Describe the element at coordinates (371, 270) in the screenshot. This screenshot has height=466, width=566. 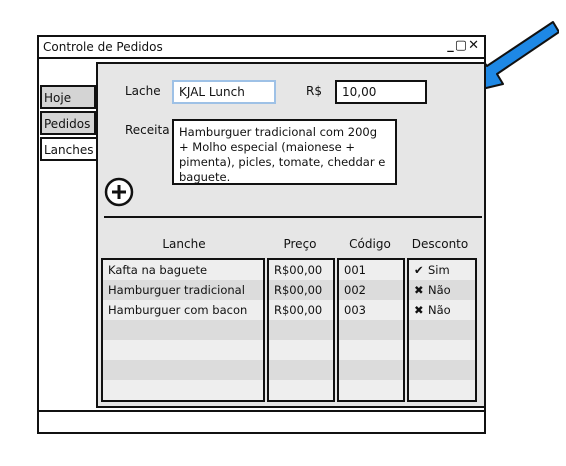
I see `table-cell-codigo: 001` at that location.